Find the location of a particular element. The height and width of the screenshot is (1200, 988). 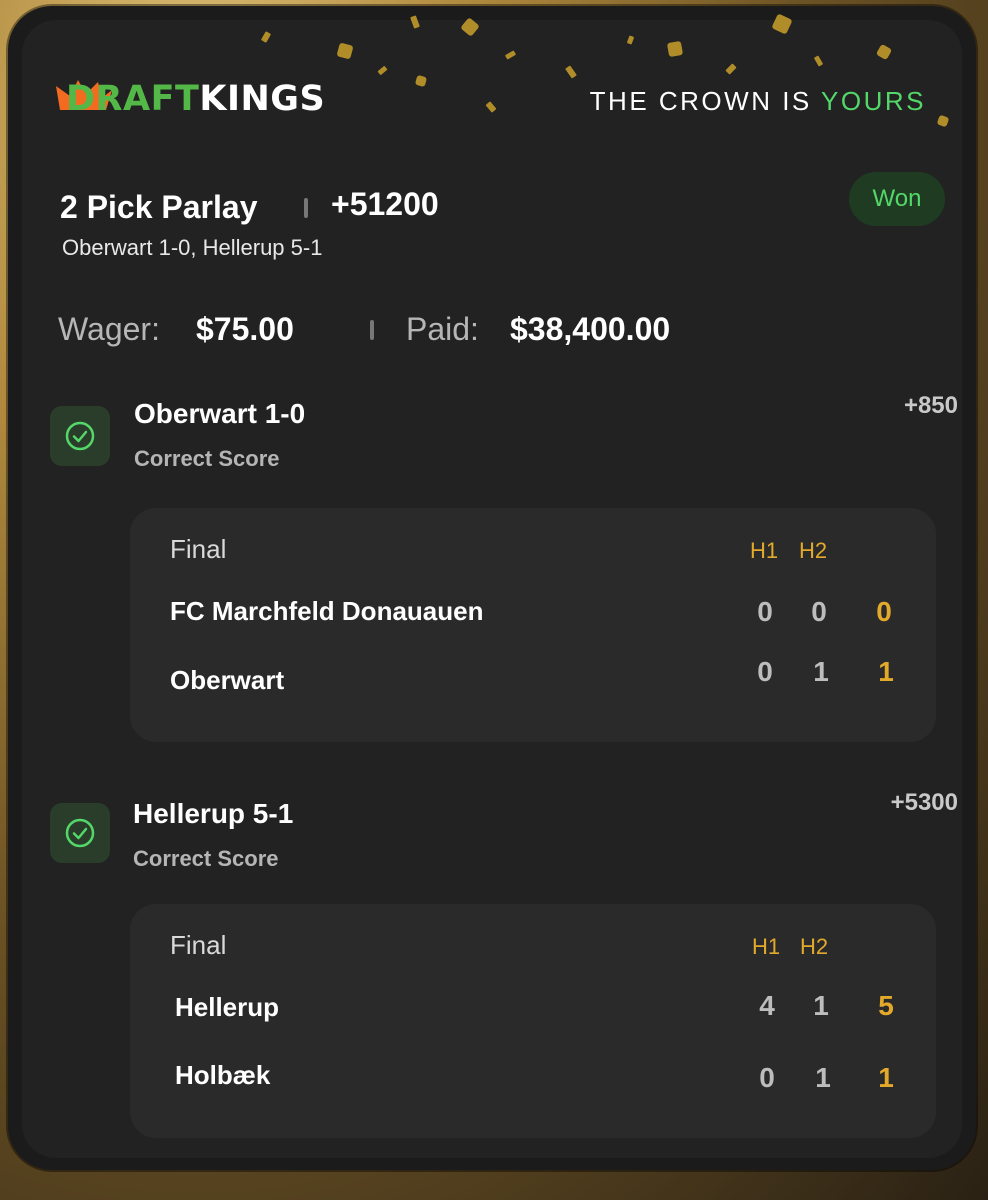

team-name: Holbæk is located at coordinates (223, 1075).